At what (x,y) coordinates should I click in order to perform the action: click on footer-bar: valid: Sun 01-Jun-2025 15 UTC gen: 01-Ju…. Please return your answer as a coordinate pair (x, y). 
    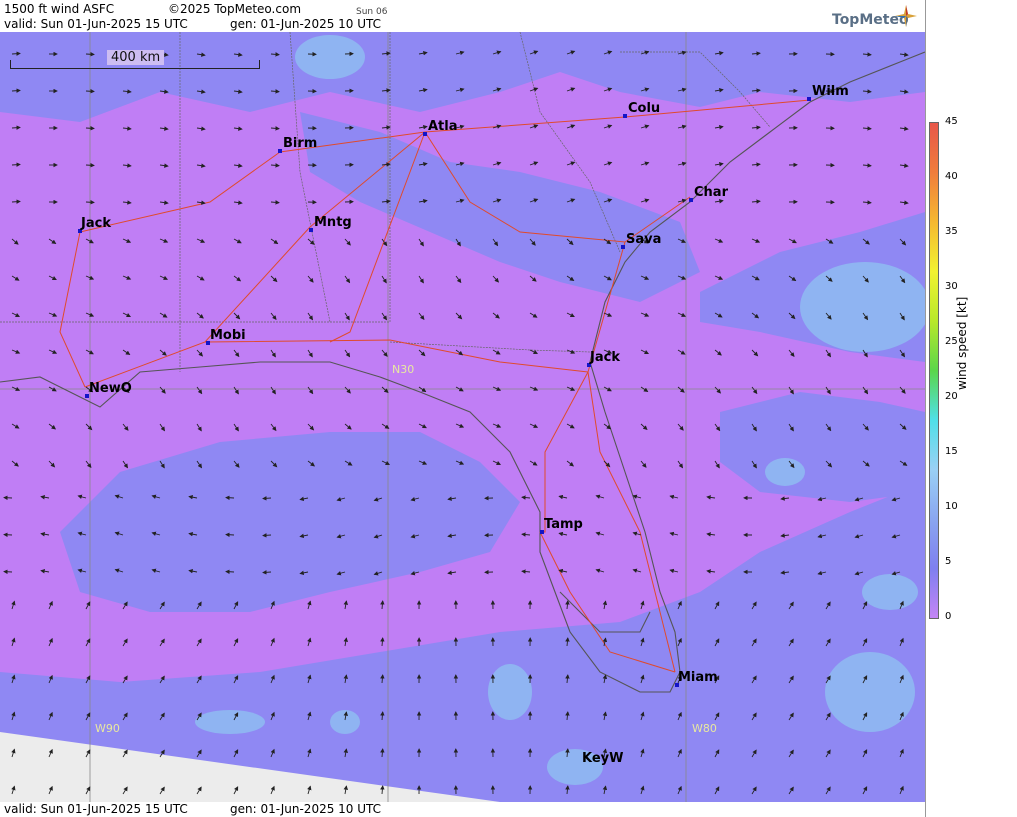
    Looking at the image, I should click on (462, 809).